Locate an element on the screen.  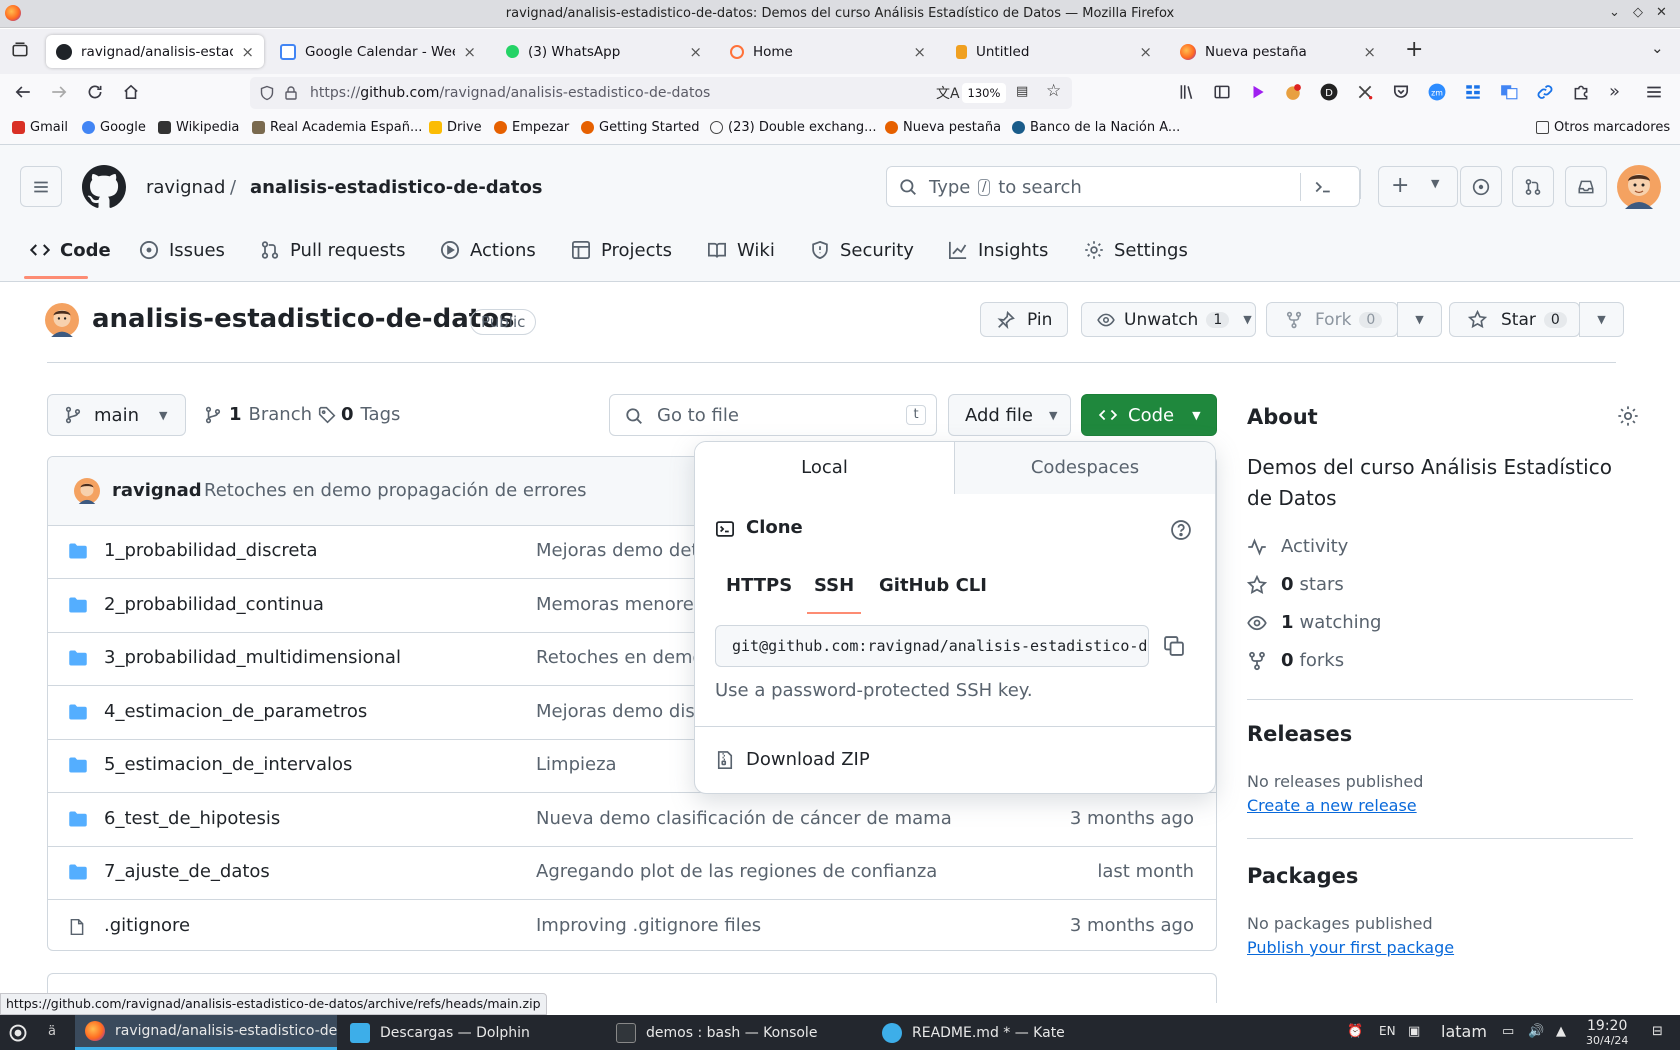
avatar is located at coordinates (1639, 187).